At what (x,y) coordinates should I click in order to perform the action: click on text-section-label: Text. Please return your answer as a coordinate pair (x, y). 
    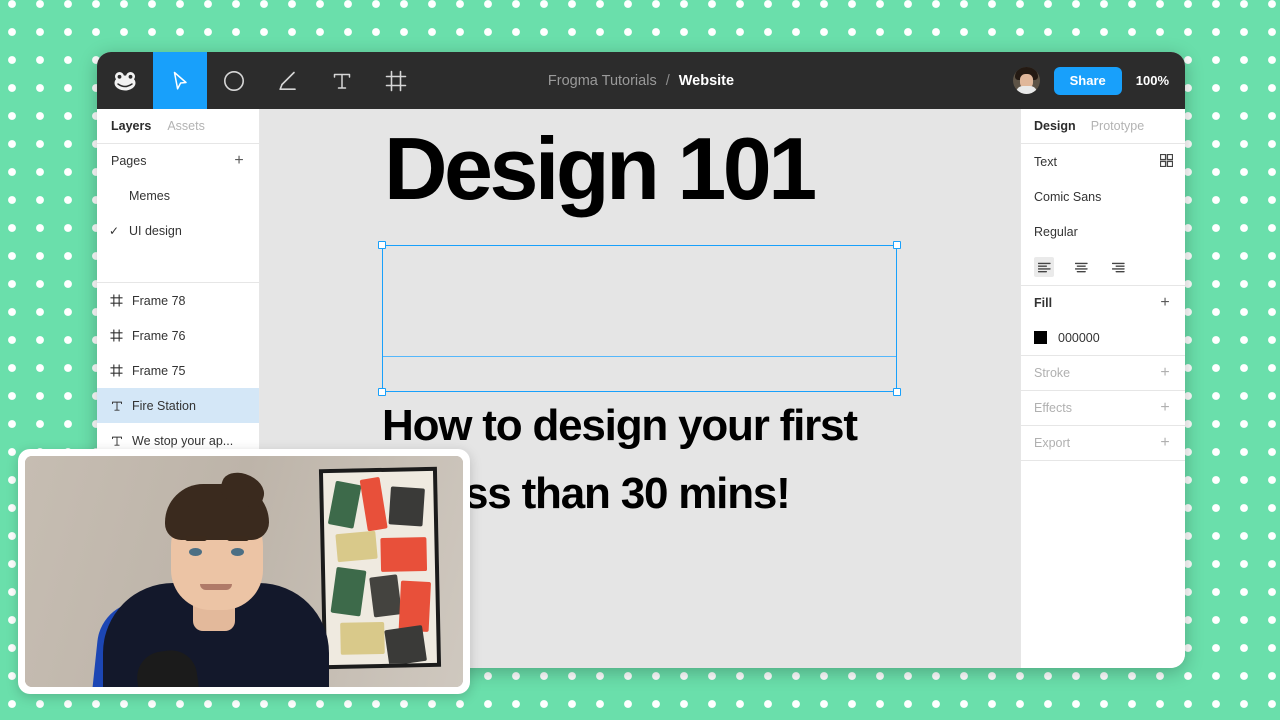
    Looking at the image, I should click on (1045, 161).